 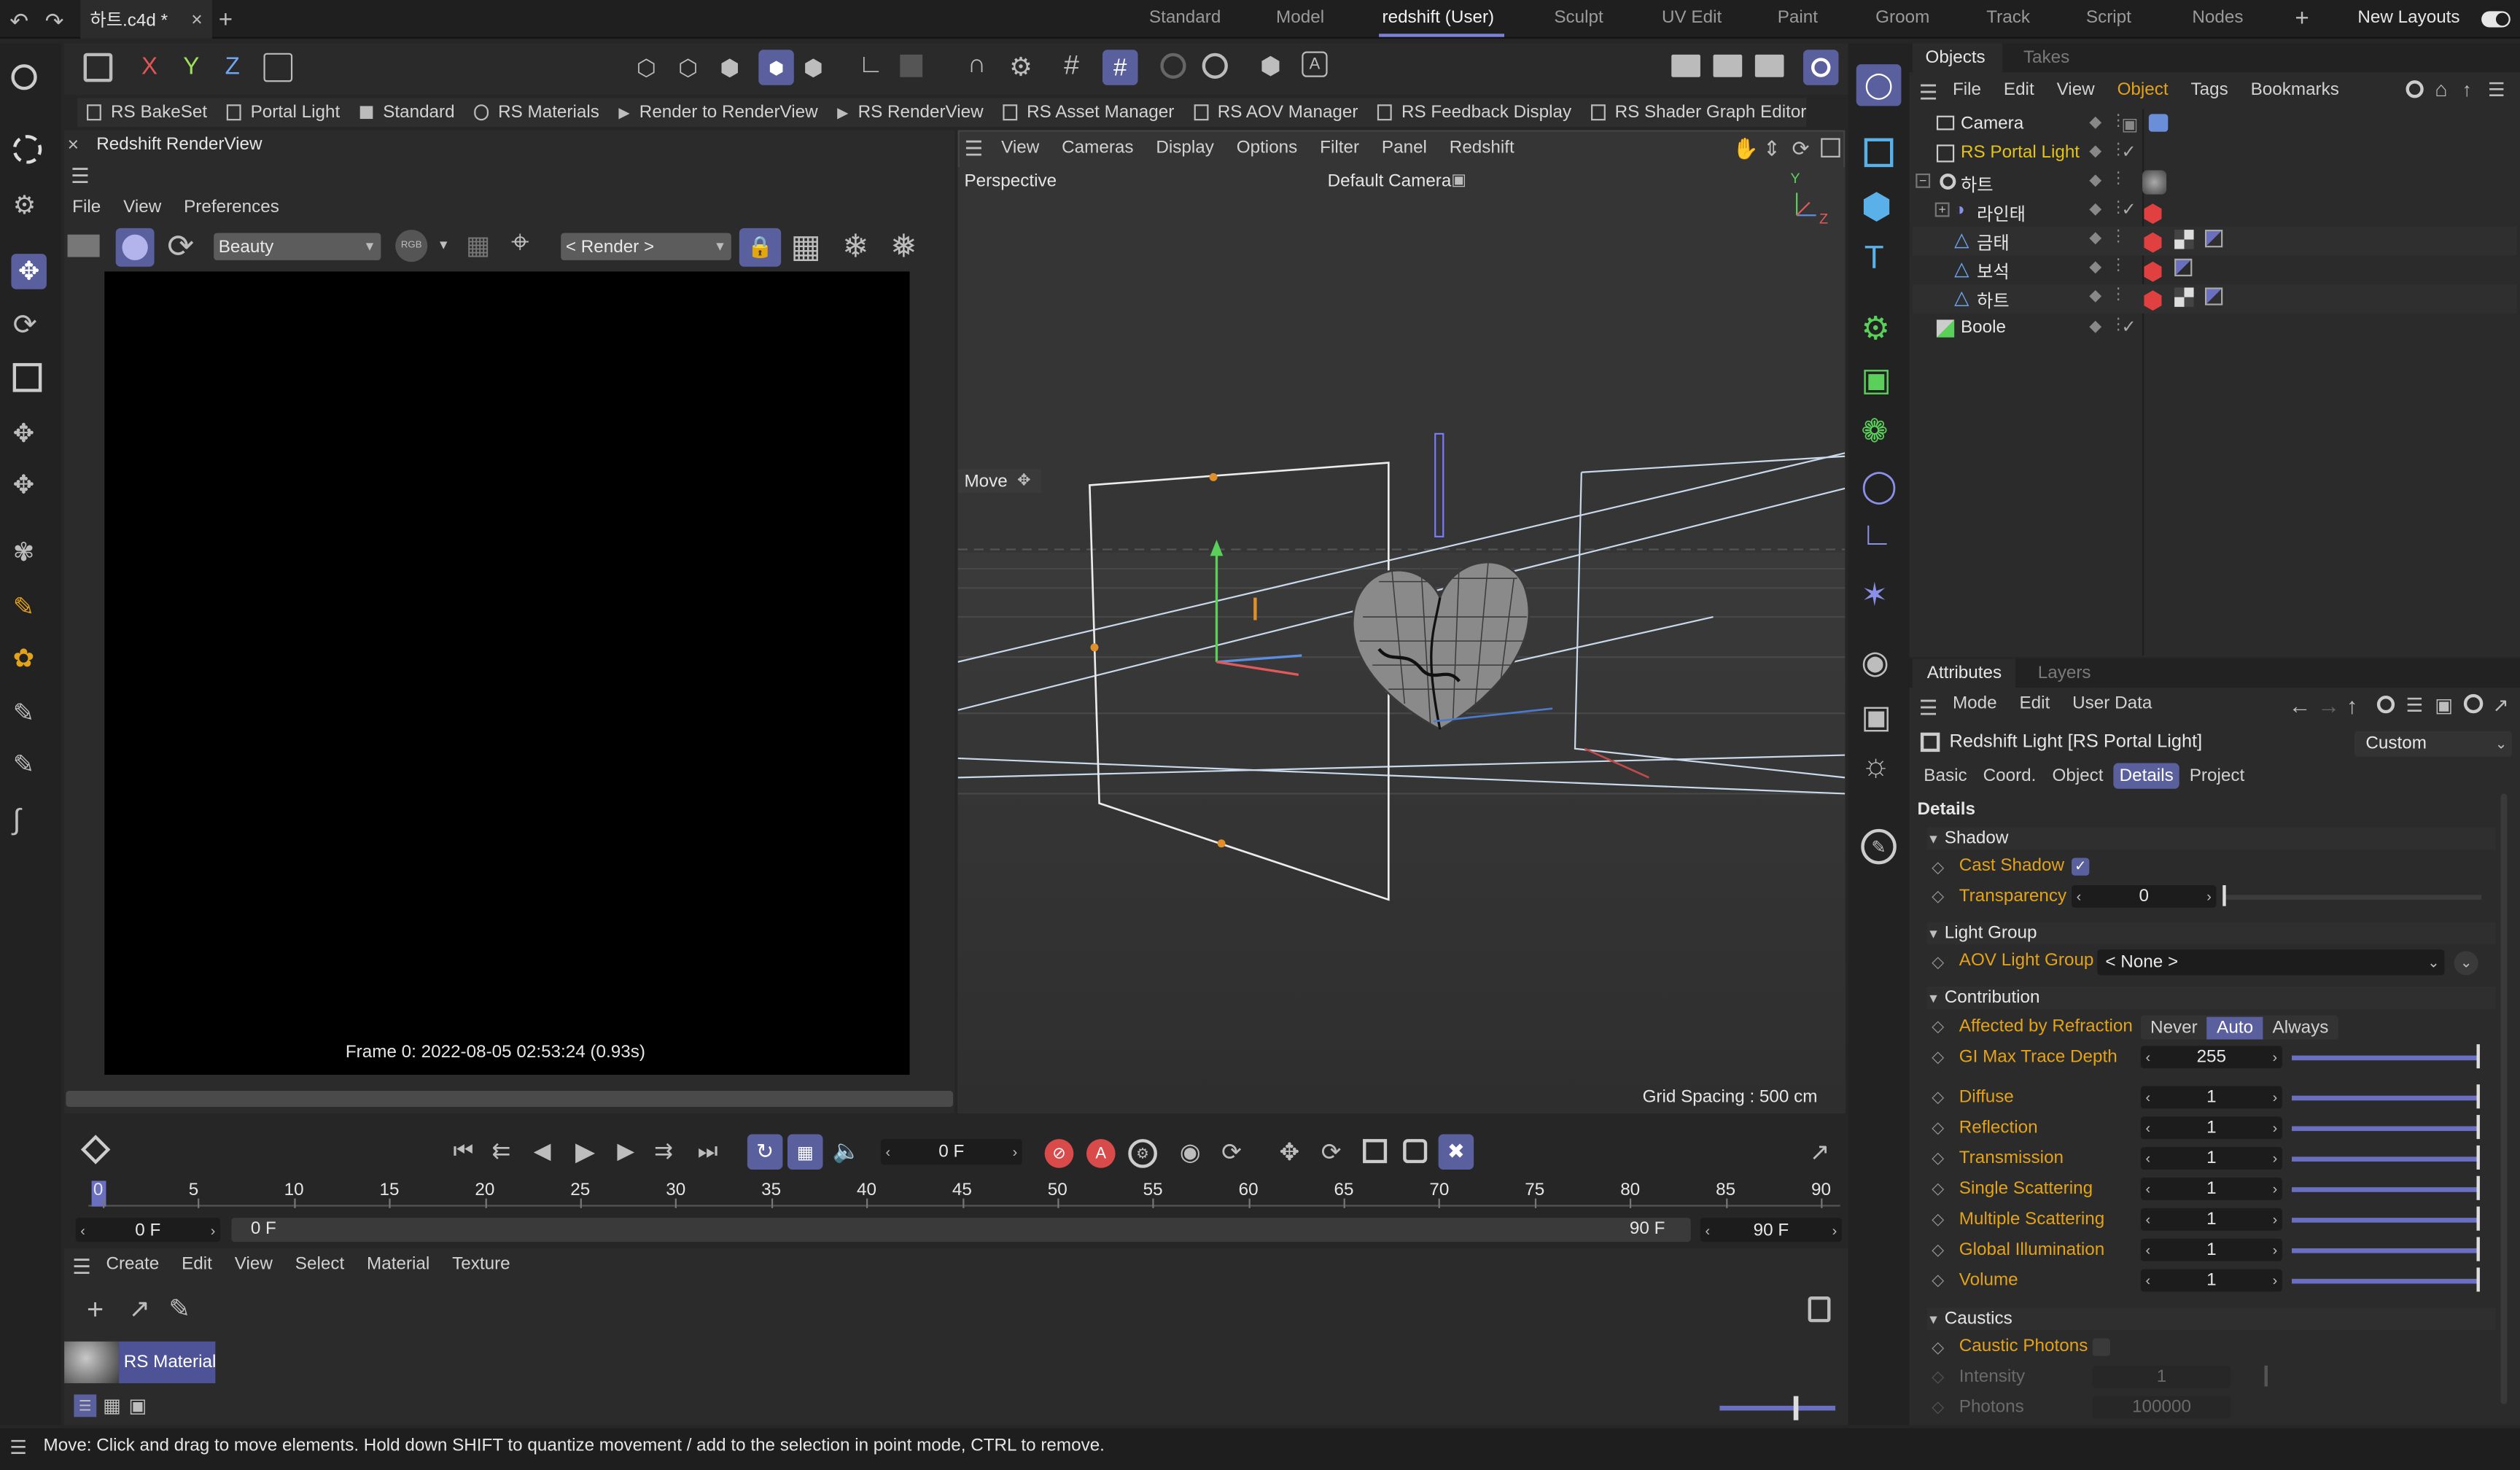 I want to click on renderview-menu-view: View, so click(x=142, y=207).